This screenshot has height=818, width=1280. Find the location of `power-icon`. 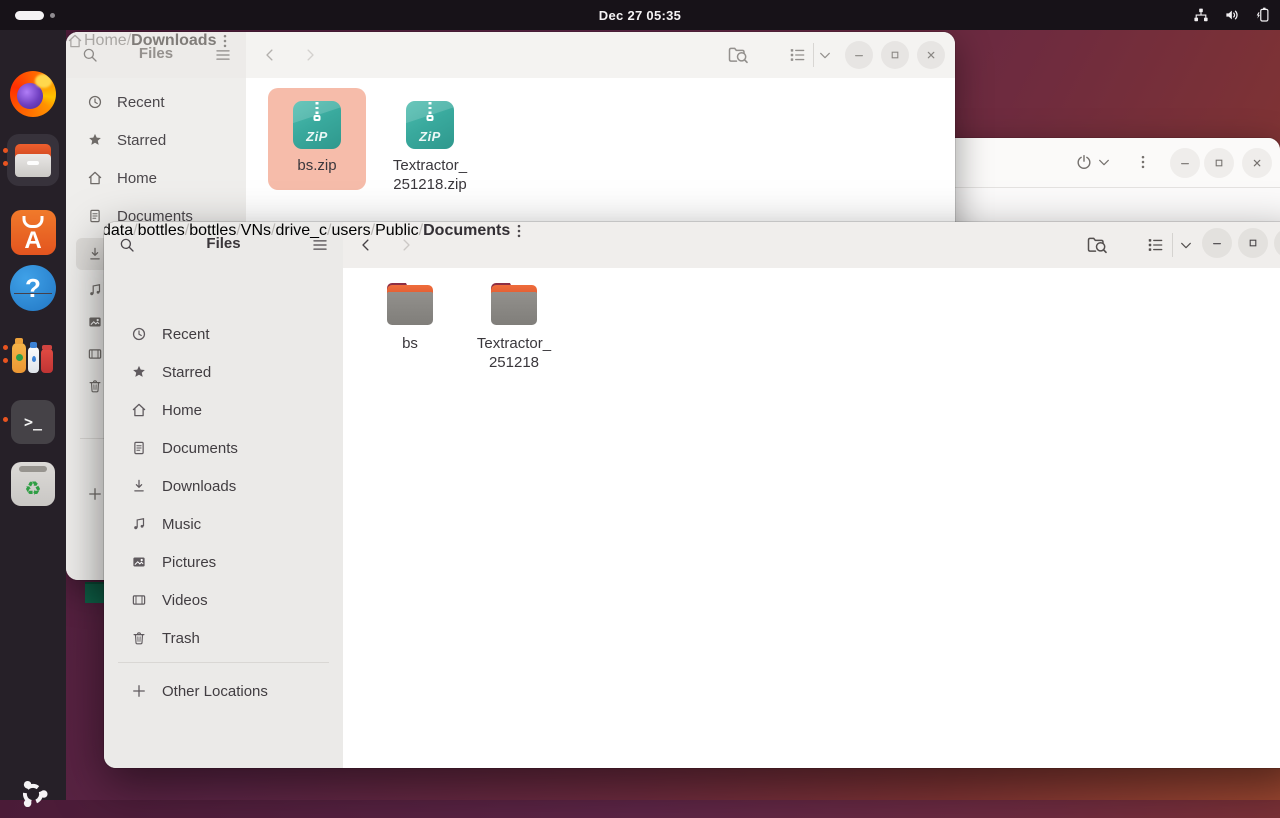

power-icon is located at coordinates (1084, 162).